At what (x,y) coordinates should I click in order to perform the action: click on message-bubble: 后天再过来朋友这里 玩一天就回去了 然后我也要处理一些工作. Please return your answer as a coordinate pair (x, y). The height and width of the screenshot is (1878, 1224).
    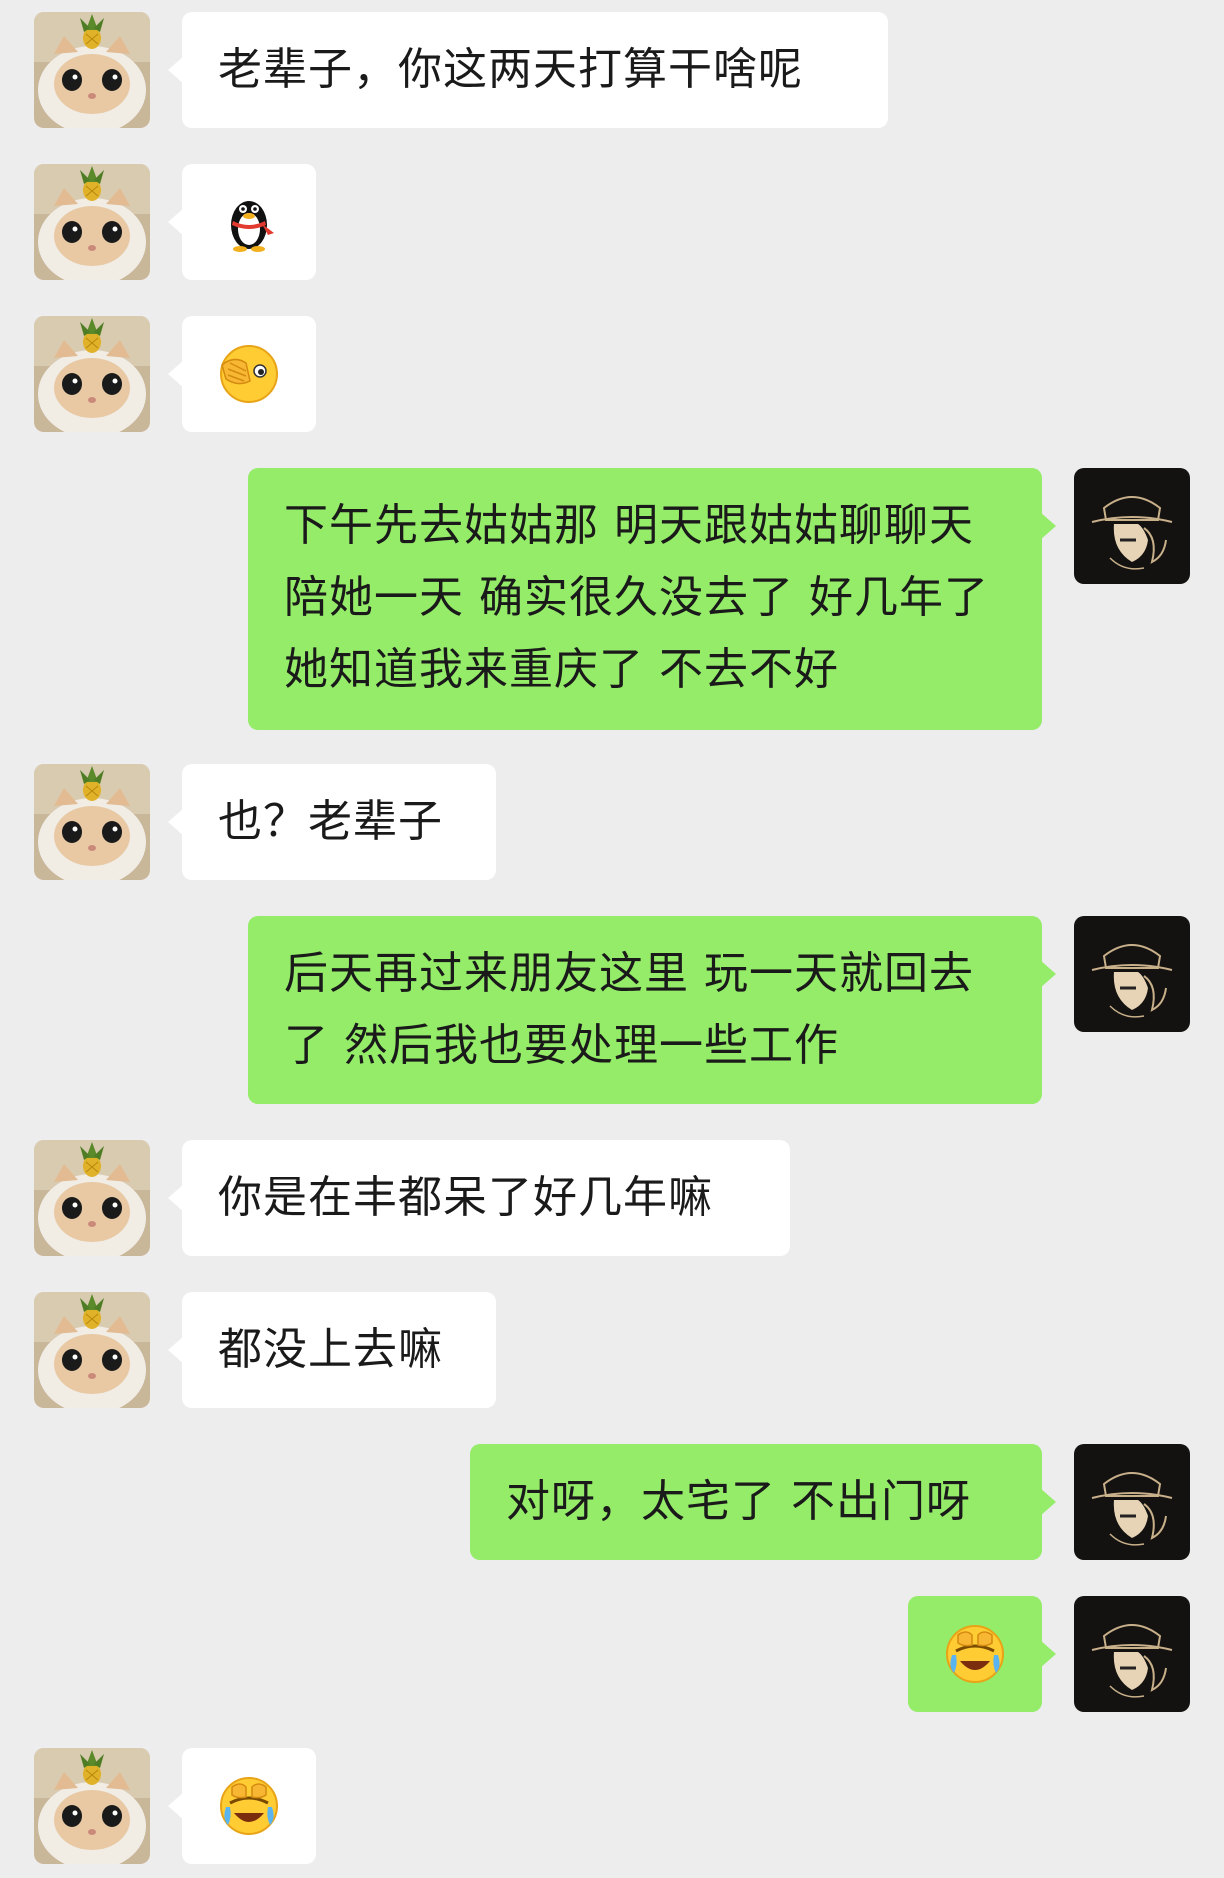
    Looking at the image, I should click on (652, 1010).